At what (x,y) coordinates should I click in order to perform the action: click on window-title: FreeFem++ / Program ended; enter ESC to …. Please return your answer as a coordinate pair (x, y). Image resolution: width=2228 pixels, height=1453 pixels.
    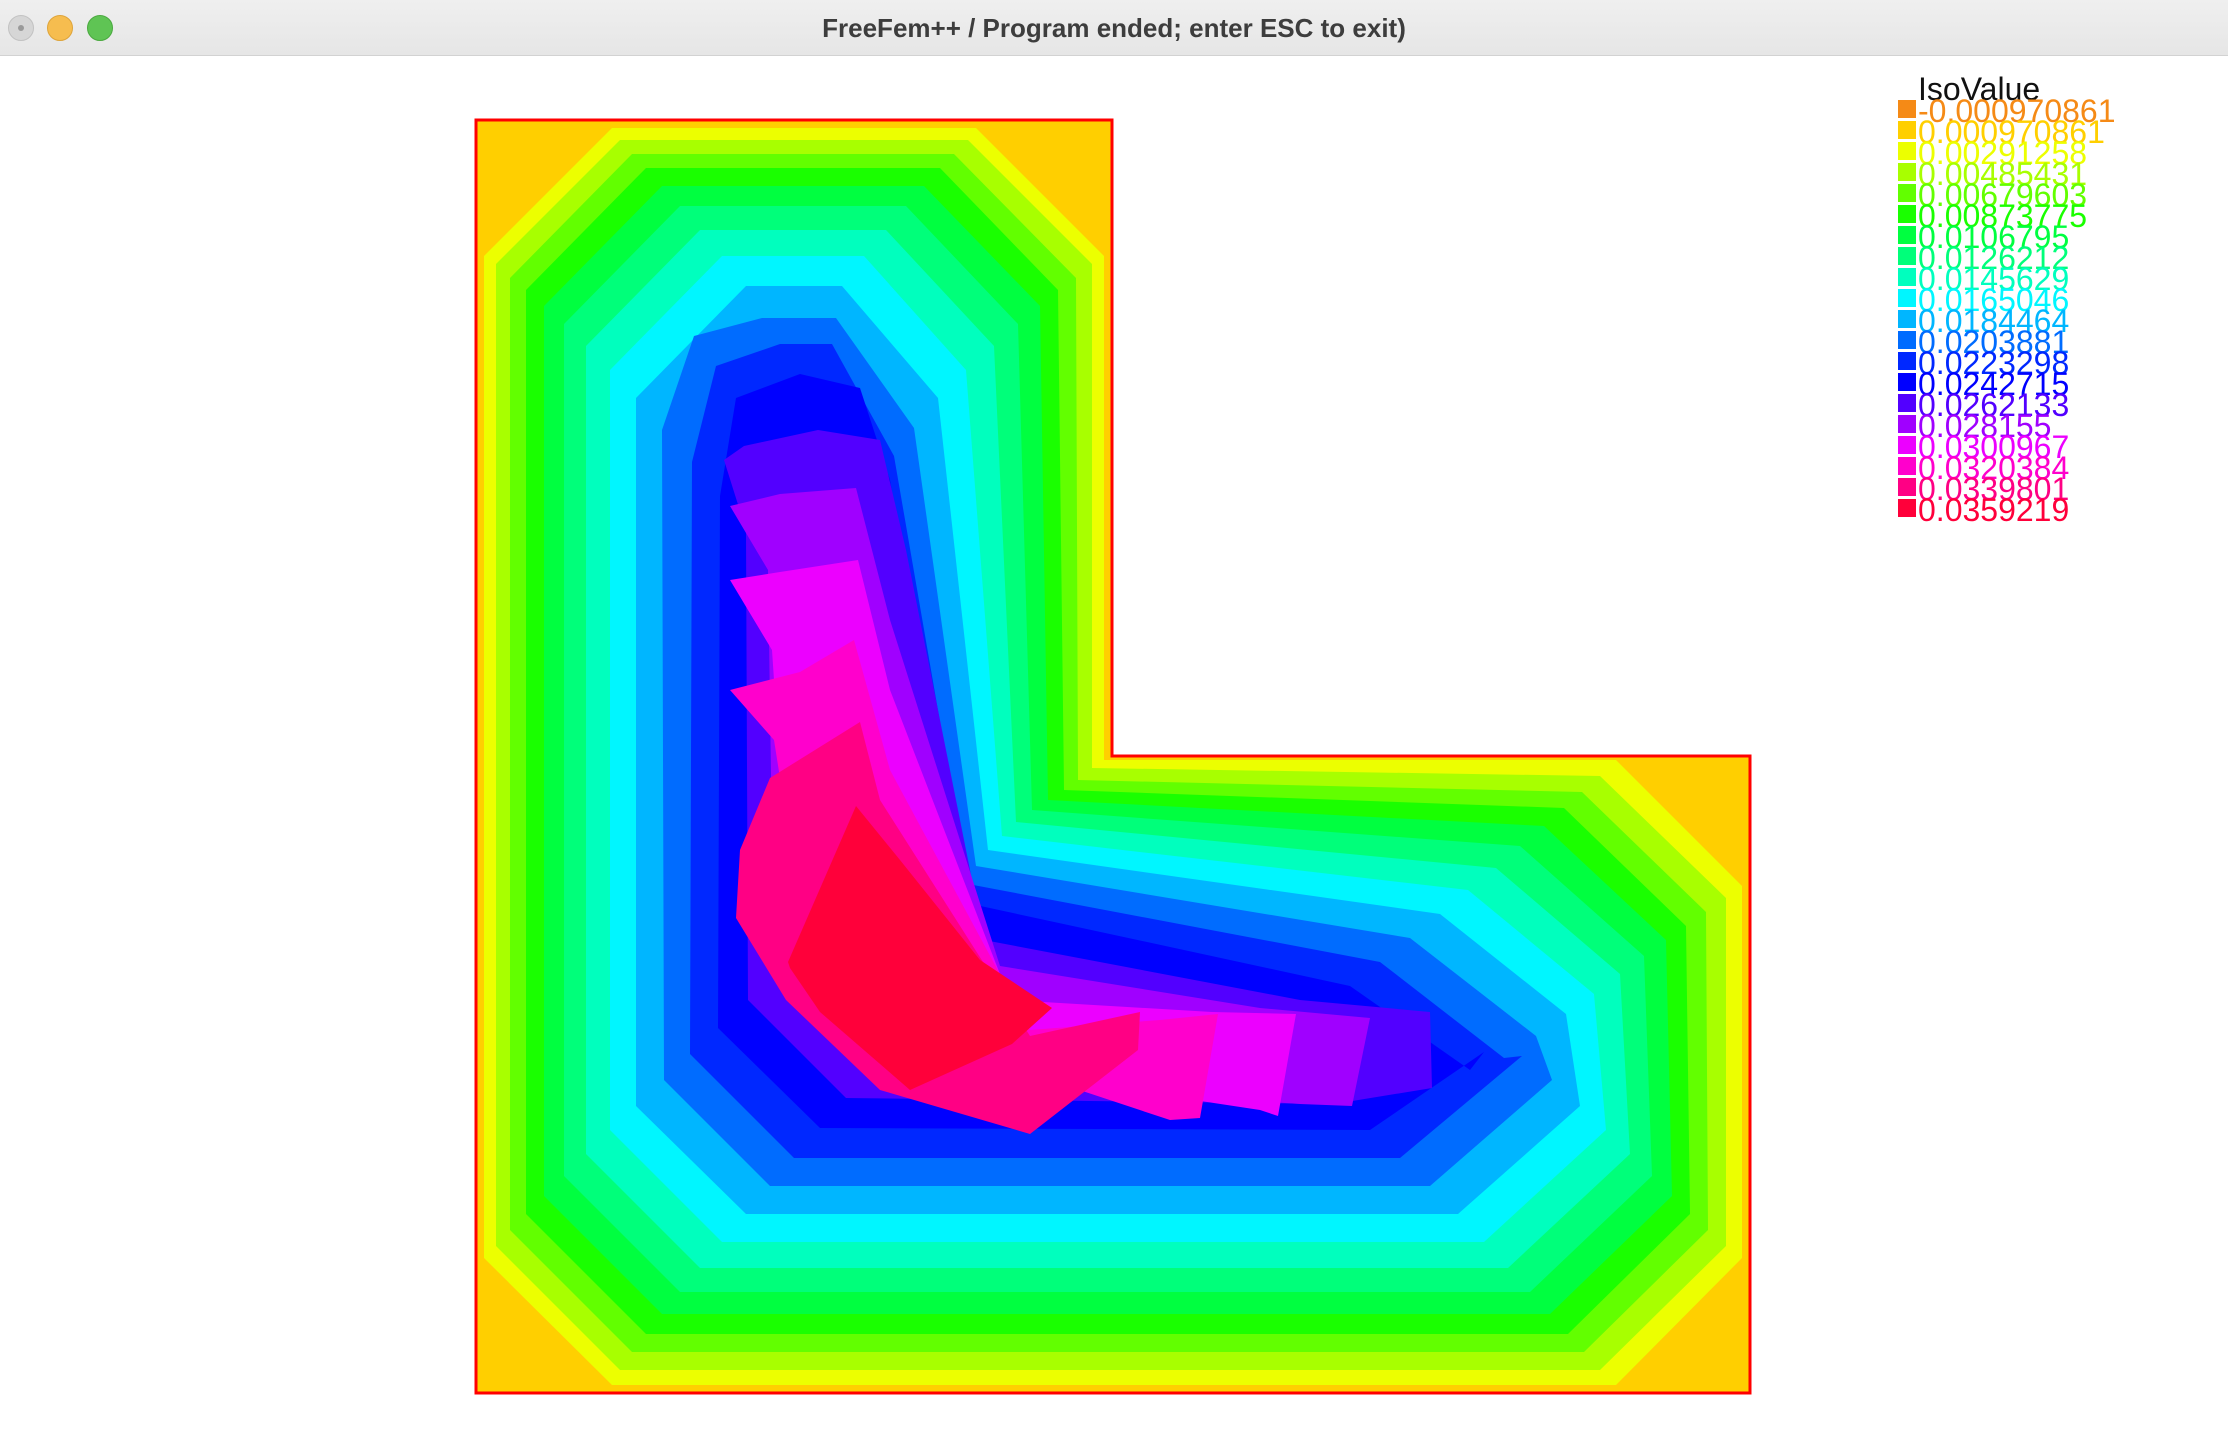
    Looking at the image, I should click on (1114, 28).